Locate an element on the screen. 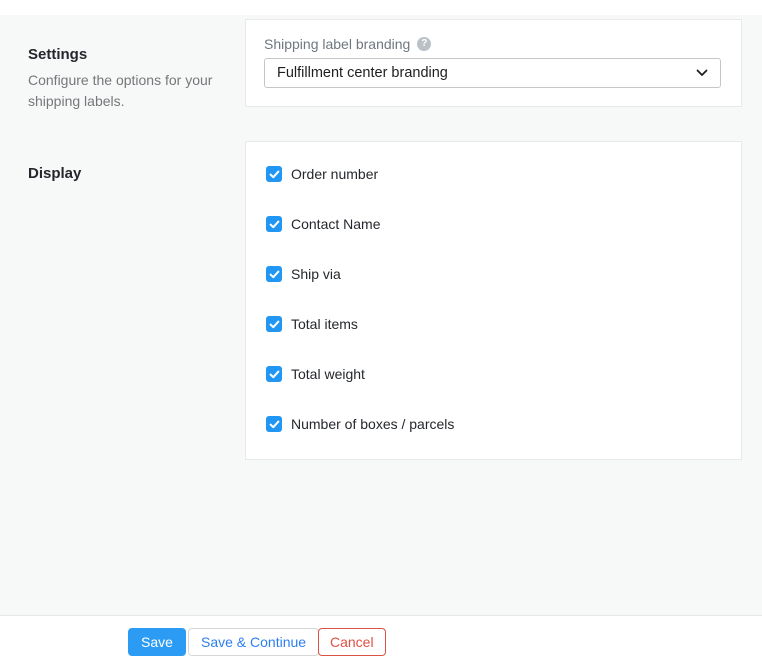  display-option-row: Ship via is located at coordinates (360, 274).